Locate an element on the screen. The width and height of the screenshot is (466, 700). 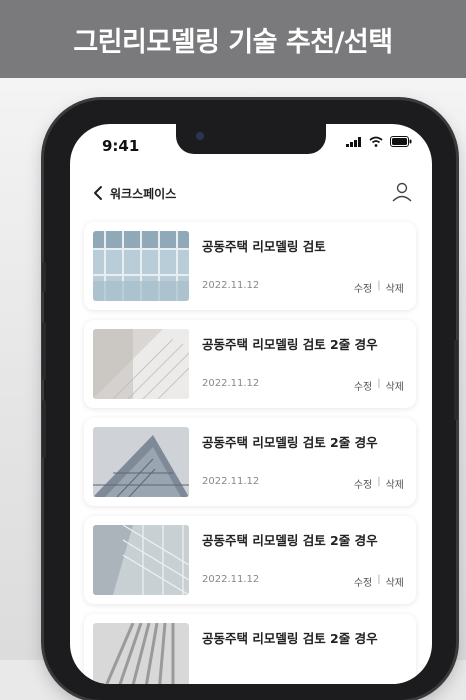
list-item: 공동주택 리모델링 검토 2줄 경우 is located at coordinates (250, 649).